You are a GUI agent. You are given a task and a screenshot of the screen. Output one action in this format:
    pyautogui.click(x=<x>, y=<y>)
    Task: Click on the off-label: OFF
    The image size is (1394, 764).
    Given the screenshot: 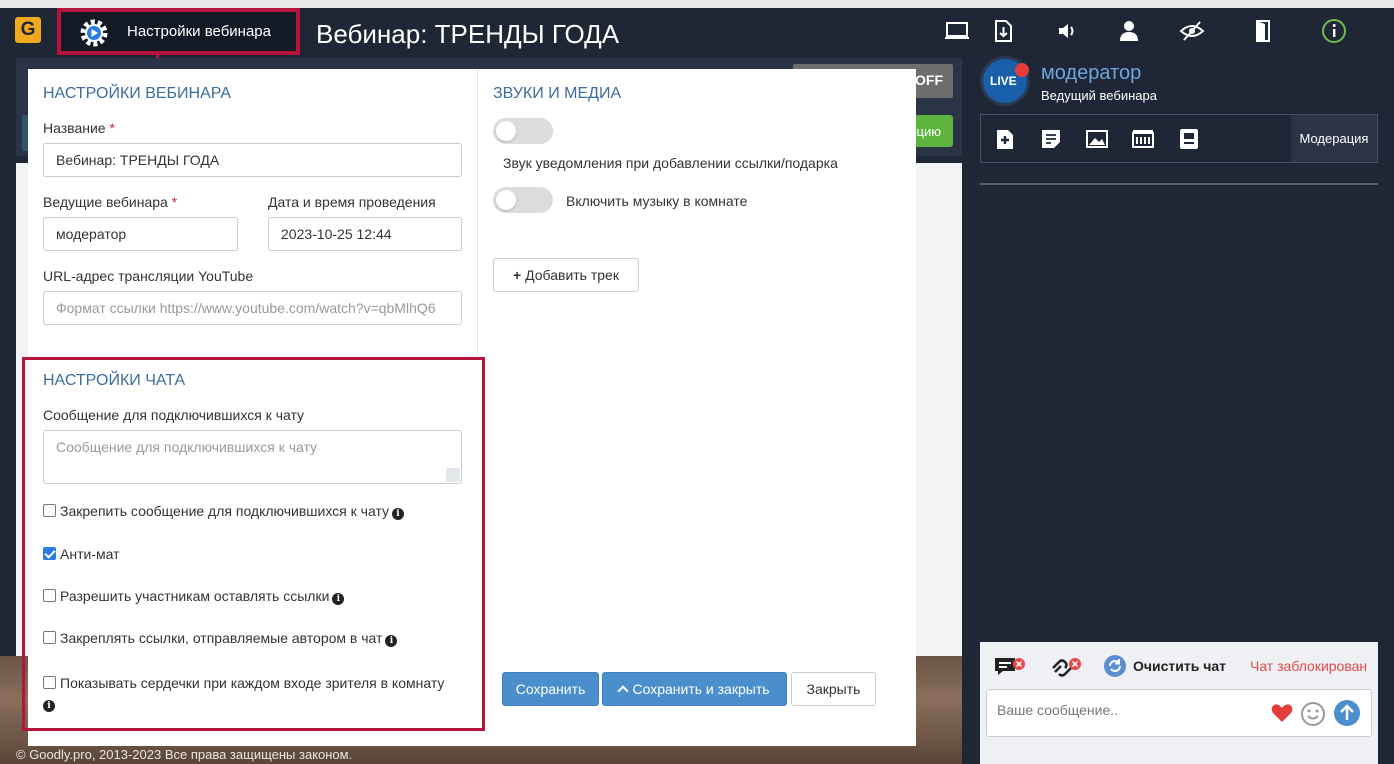 What is the action you would take?
    pyautogui.click(x=929, y=80)
    